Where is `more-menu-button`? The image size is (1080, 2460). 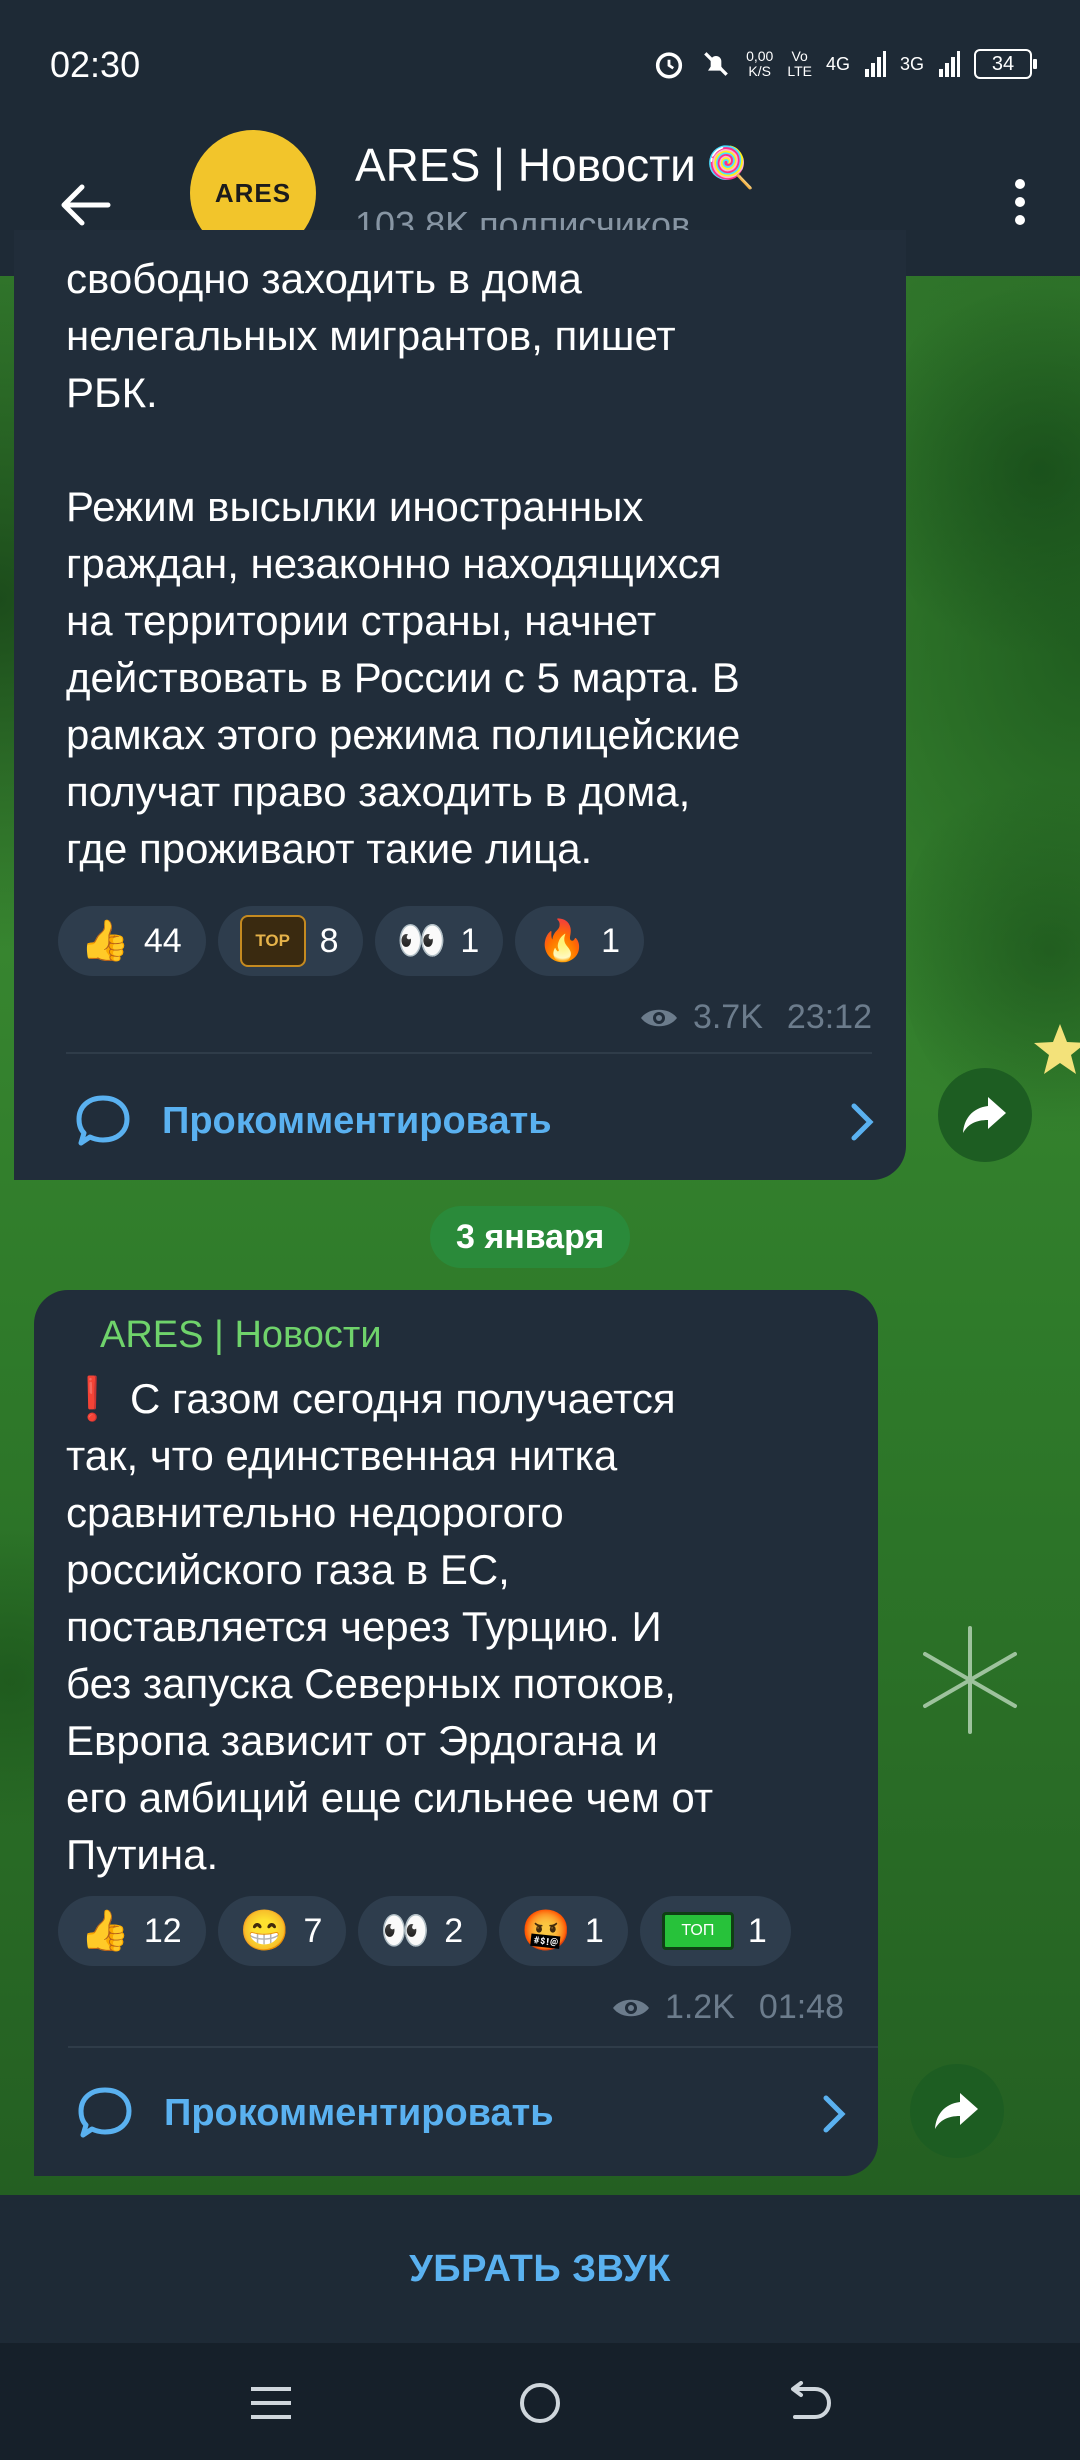
more-menu-button is located at coordinates (1020, 202).